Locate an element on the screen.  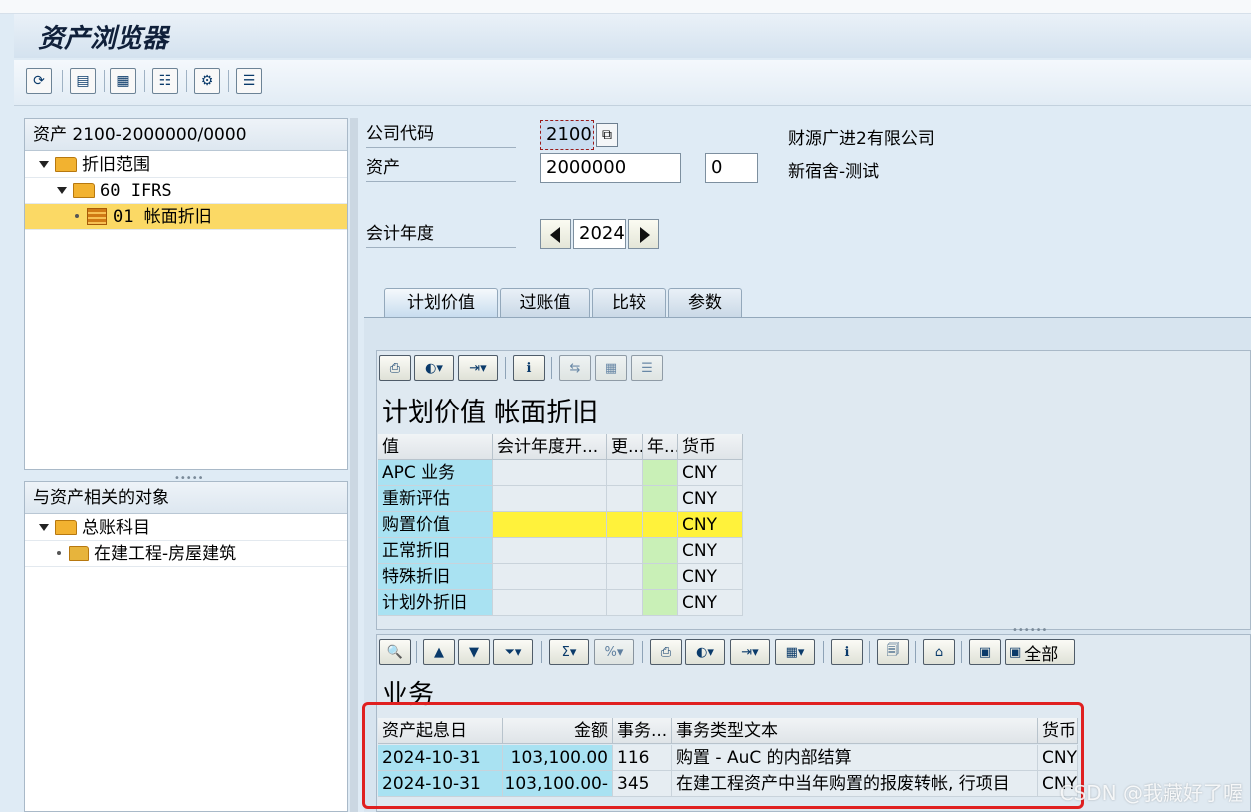
column-header-currency: 货币 is located at coordinates (710, 447).